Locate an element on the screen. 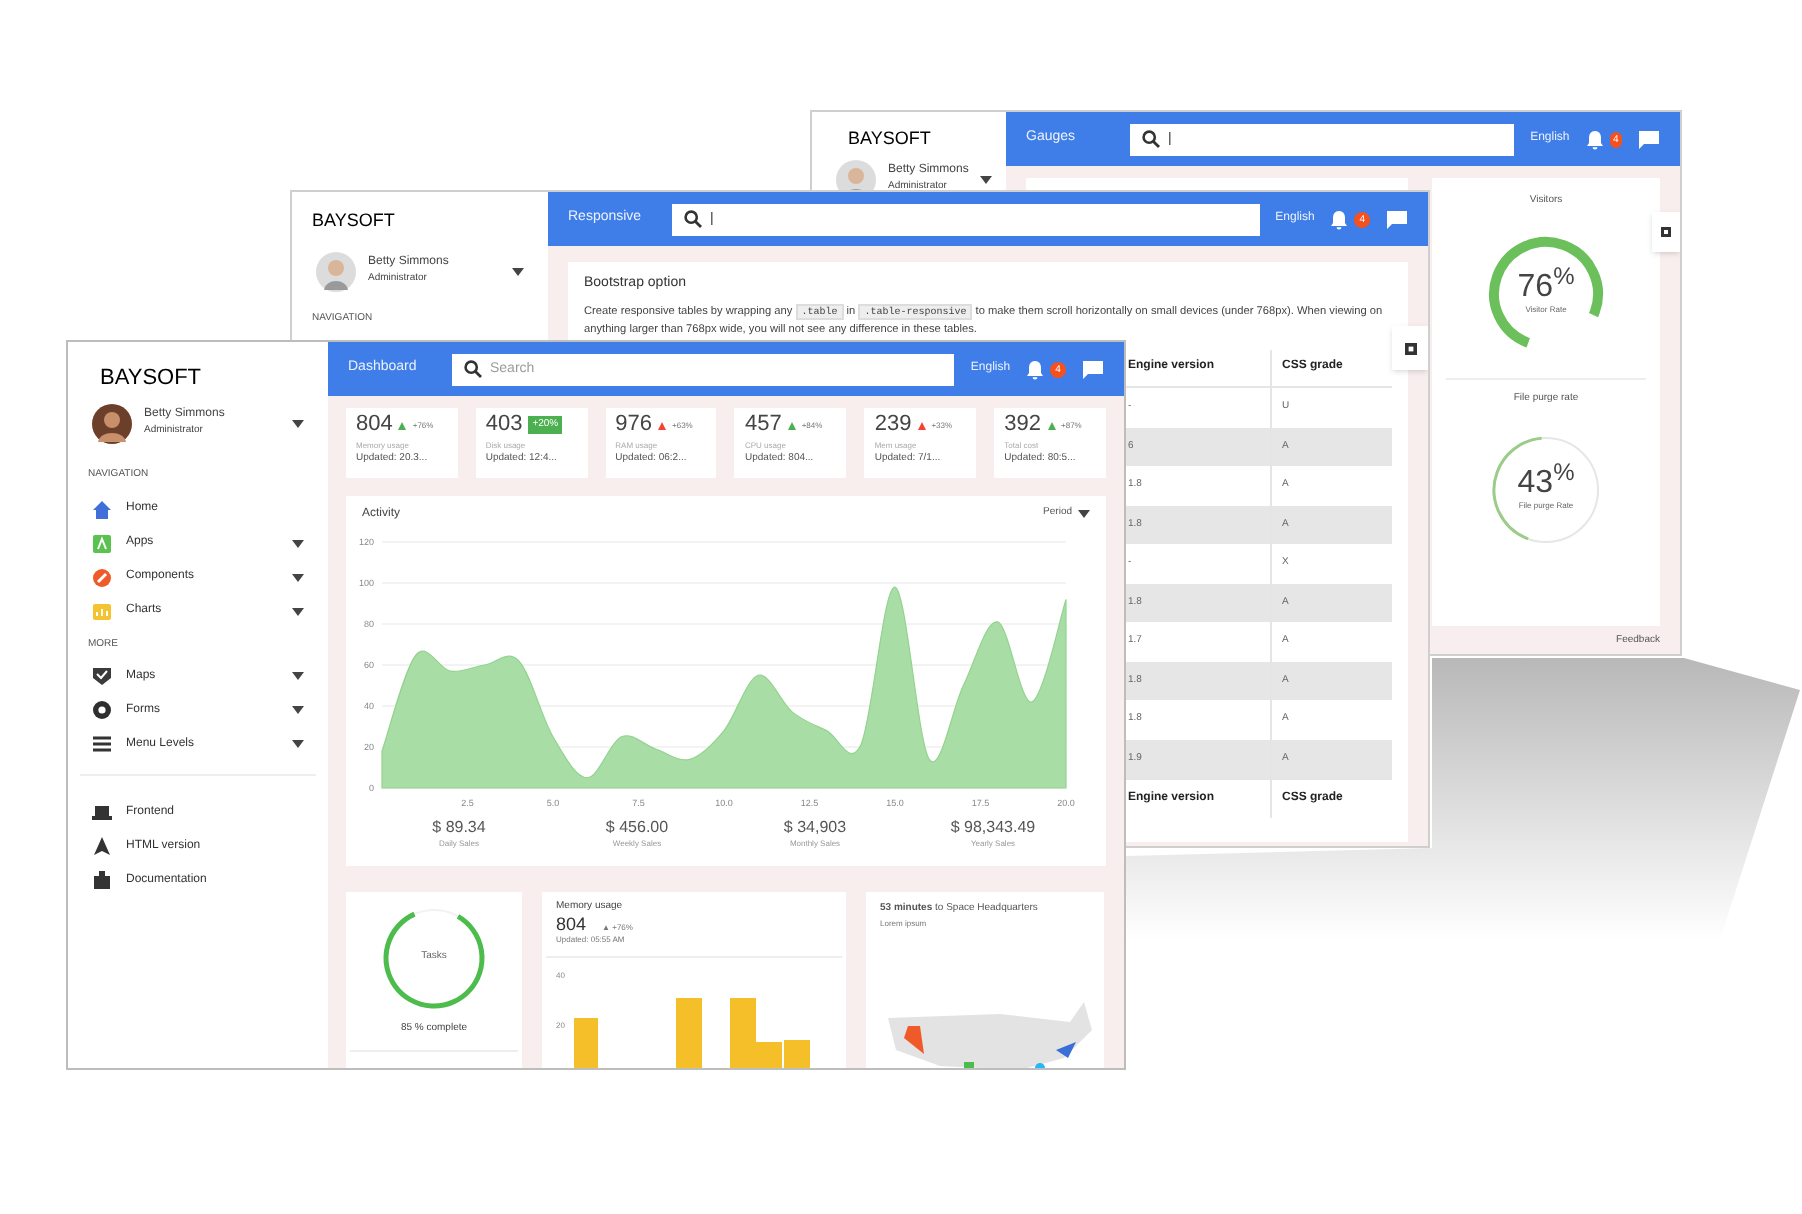 This screenshot has width=1802, height=1214. chart-icon is located at coordinates (102, 611).